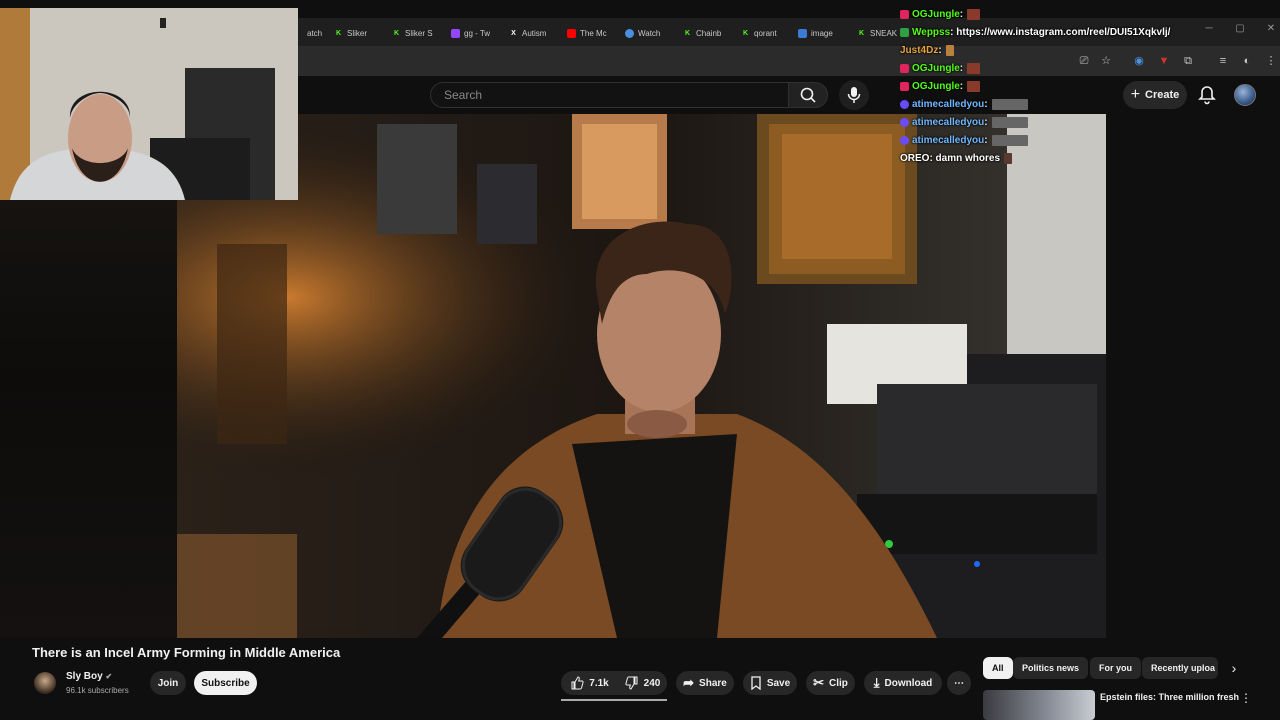 This screenshot has width=1280, height=720. I want to click on chip-recently-uploaded: Recently uploa, so click(1180, 668).